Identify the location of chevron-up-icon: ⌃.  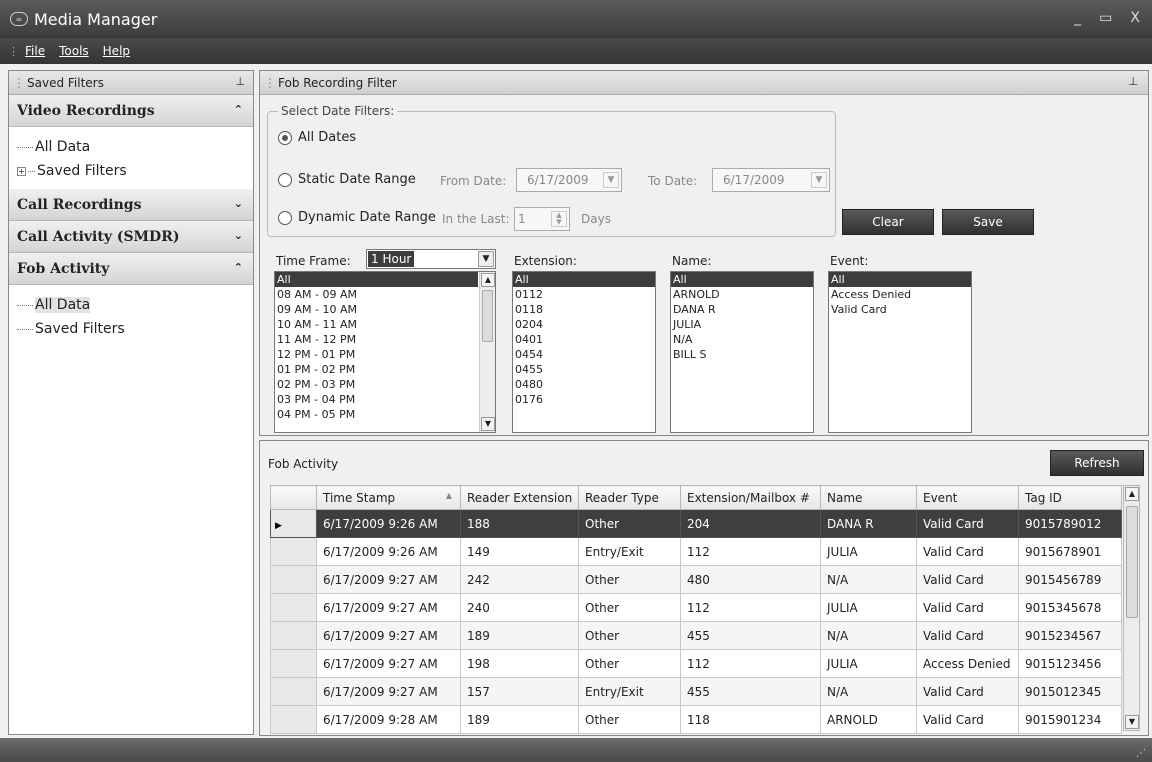
(238, 109).